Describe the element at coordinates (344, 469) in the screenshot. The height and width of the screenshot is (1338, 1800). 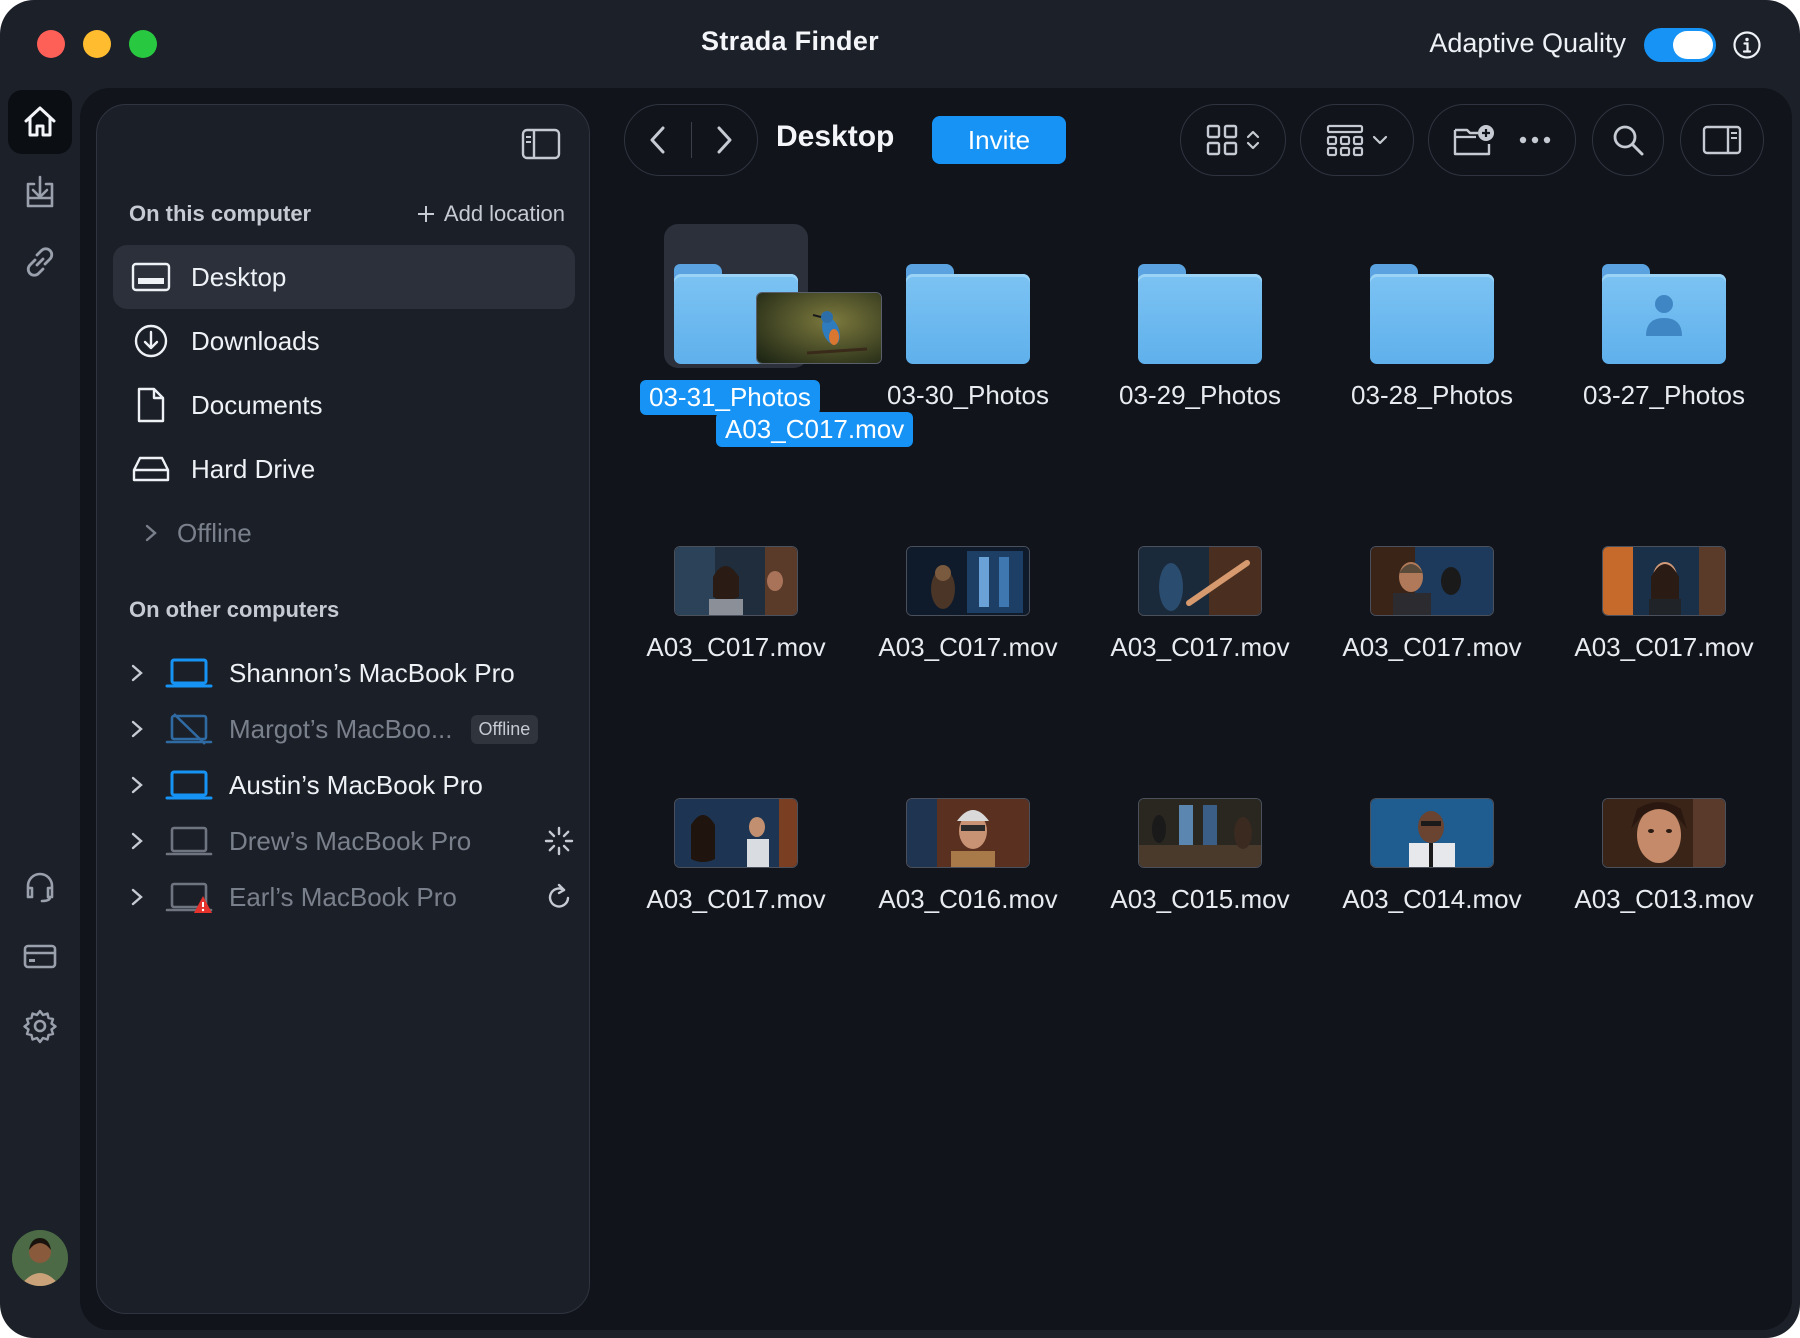
I see `sidebar-item-hard-drive: Hard Drive` at that location.